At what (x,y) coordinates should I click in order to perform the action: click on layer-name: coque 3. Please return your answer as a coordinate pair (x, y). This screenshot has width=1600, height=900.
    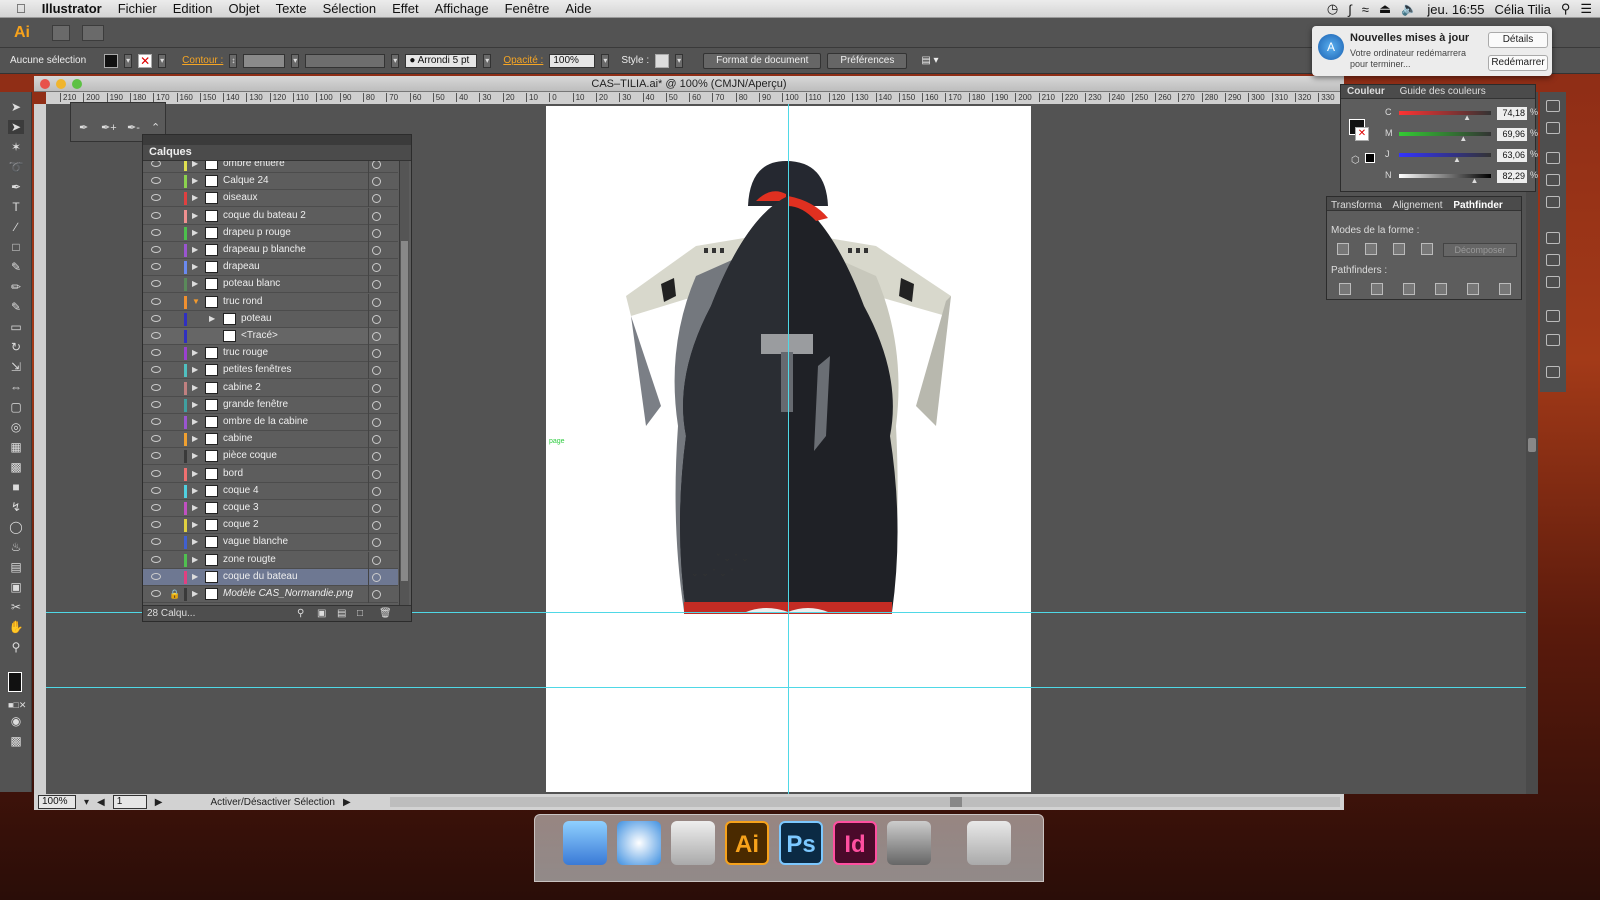
    Looking at the image, I should click on (241, 508).